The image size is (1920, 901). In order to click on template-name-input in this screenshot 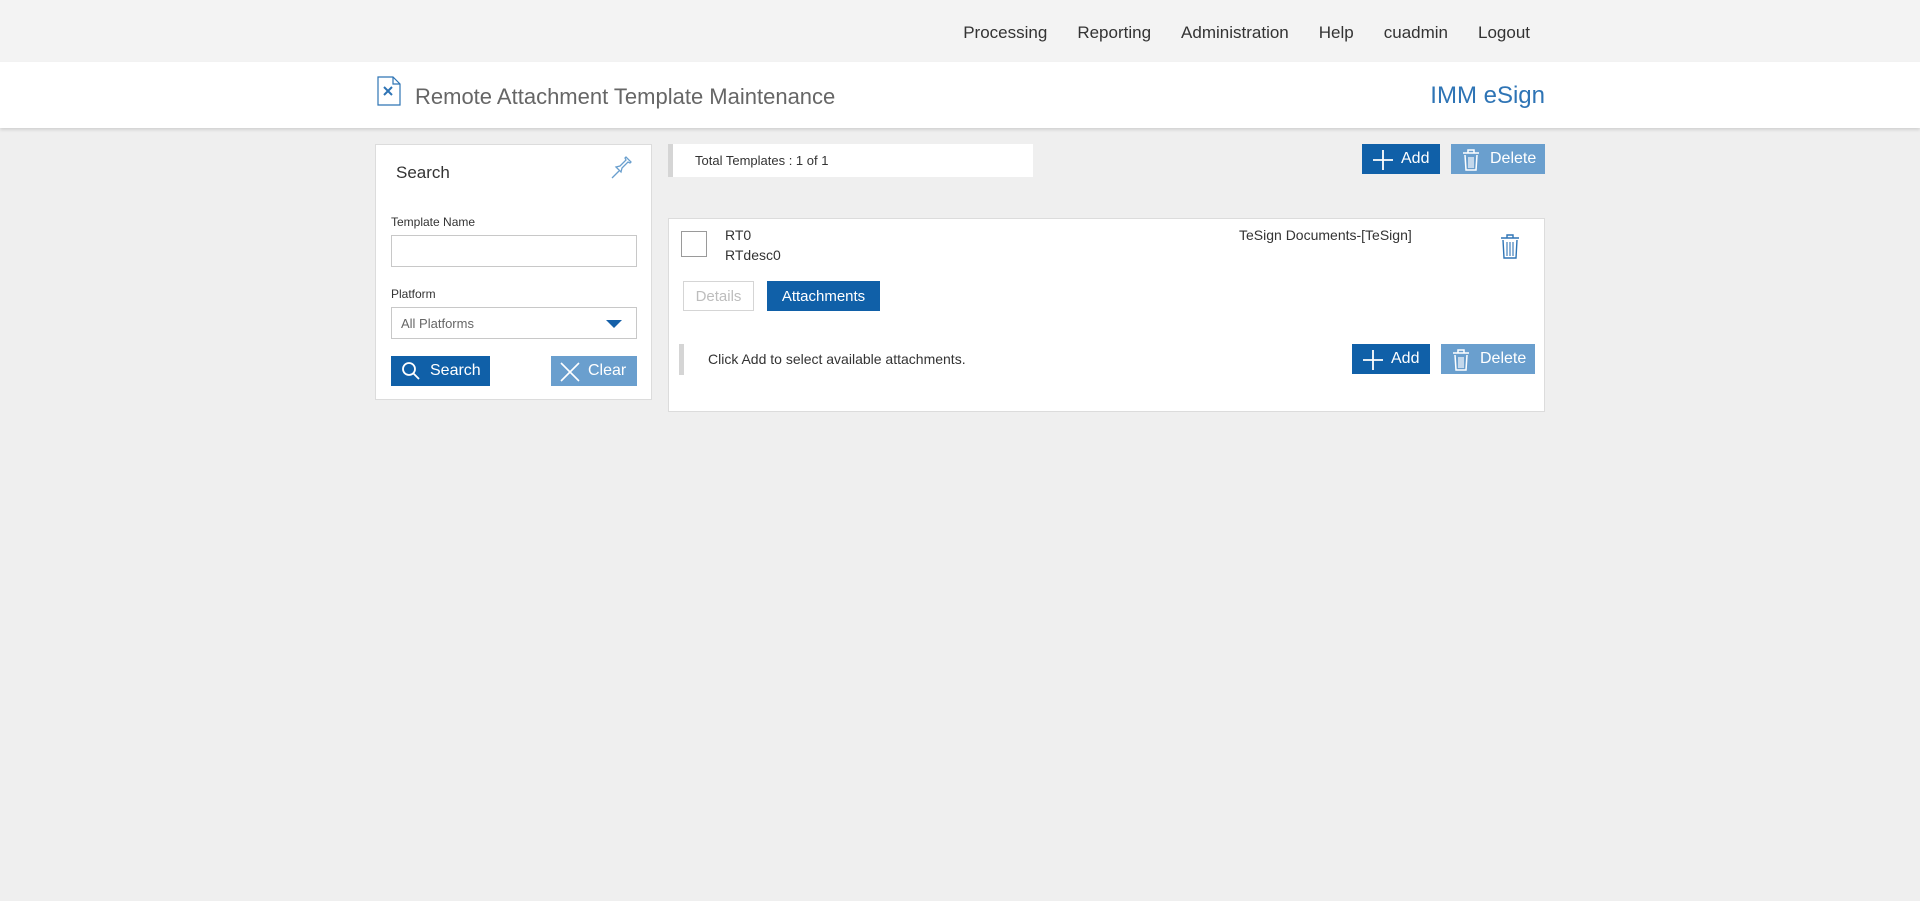, I will do `click(514, 251)`.